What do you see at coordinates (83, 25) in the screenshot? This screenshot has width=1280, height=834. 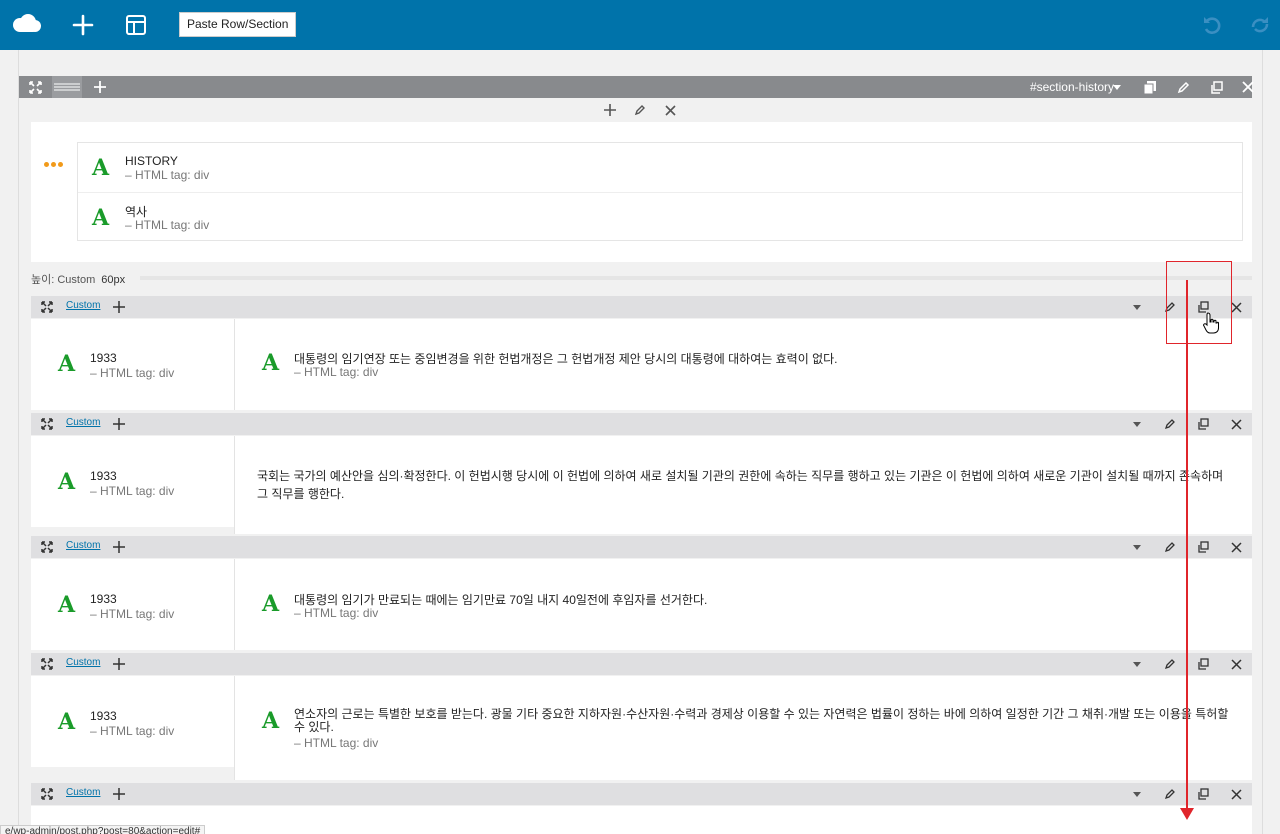 I see `add-plus-icon` at bounding box center [83, 25].